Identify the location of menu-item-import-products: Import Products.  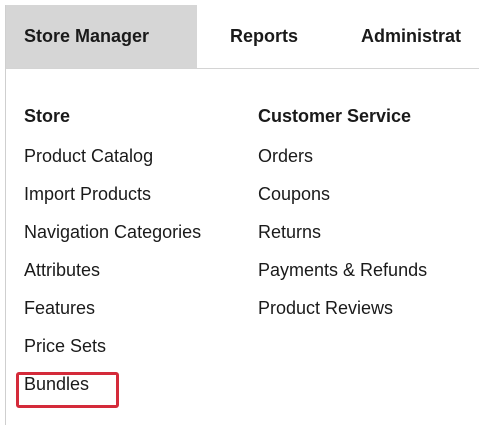
(112, 201).